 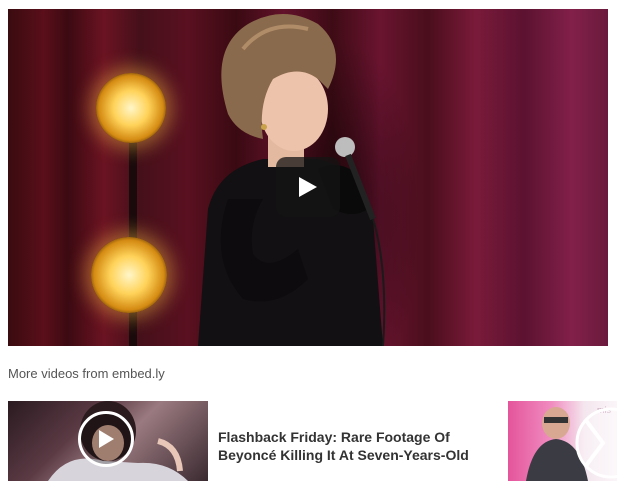 I want to click on related-video-thumbnail, so click(x=108, y=441).